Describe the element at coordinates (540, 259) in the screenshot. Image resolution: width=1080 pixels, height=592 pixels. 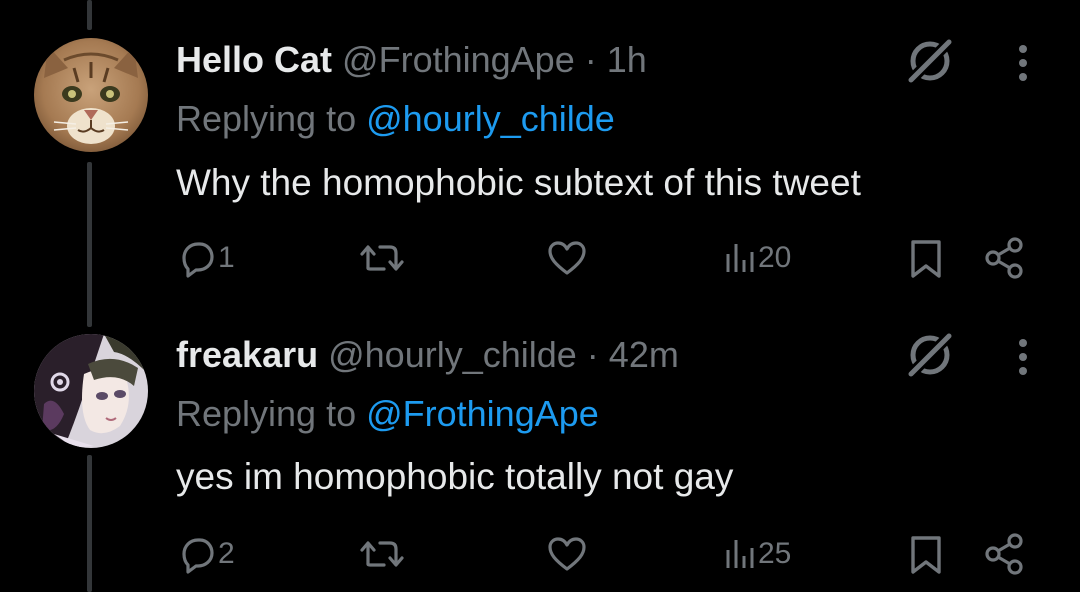
I see `action-bar: 1 20` at that location.